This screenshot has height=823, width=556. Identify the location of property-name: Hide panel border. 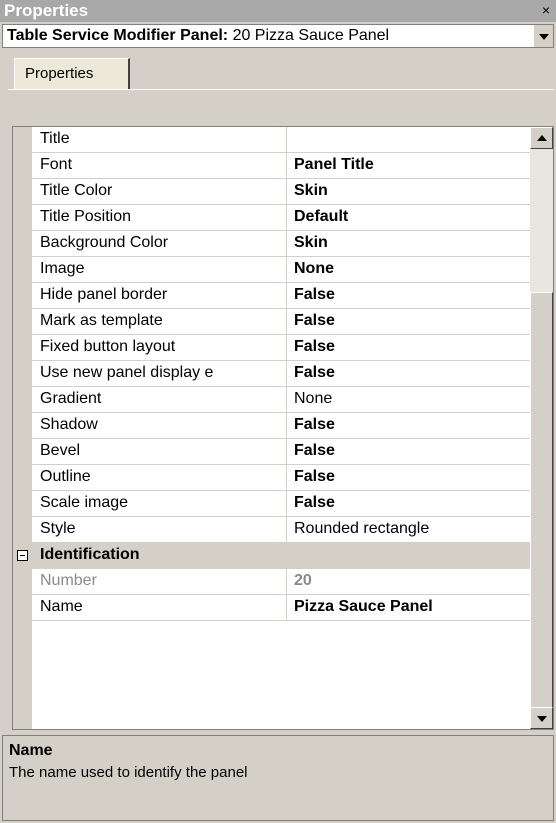
(104, 294).